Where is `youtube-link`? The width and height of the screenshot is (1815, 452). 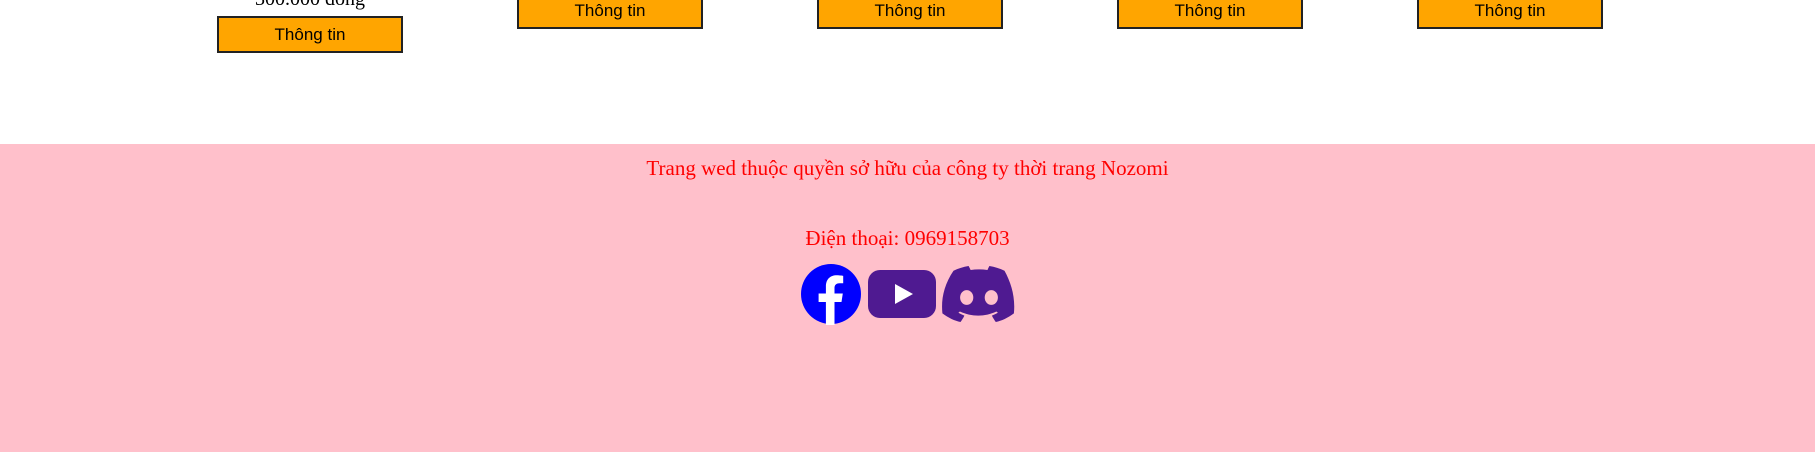 youtube-link is located at coordinates (901, 294).